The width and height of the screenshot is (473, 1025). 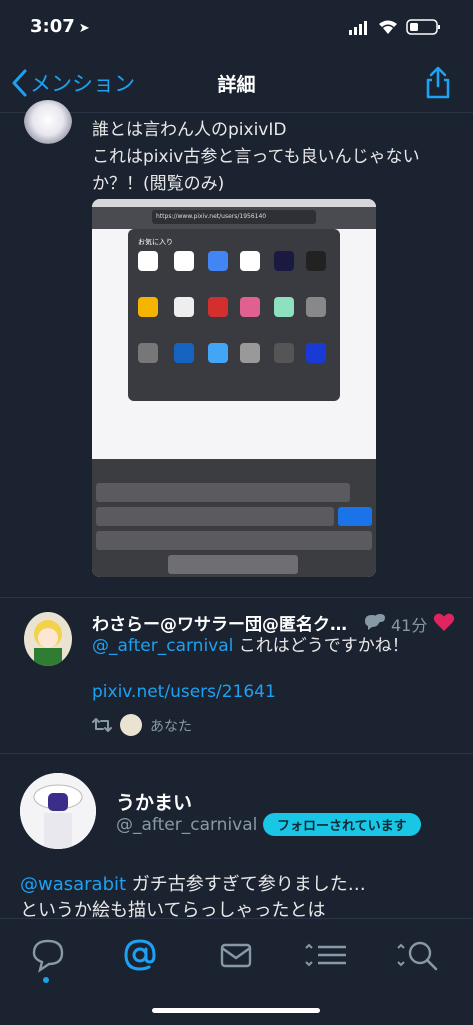 I want to click on tab-home, so click(x=48, y=960).